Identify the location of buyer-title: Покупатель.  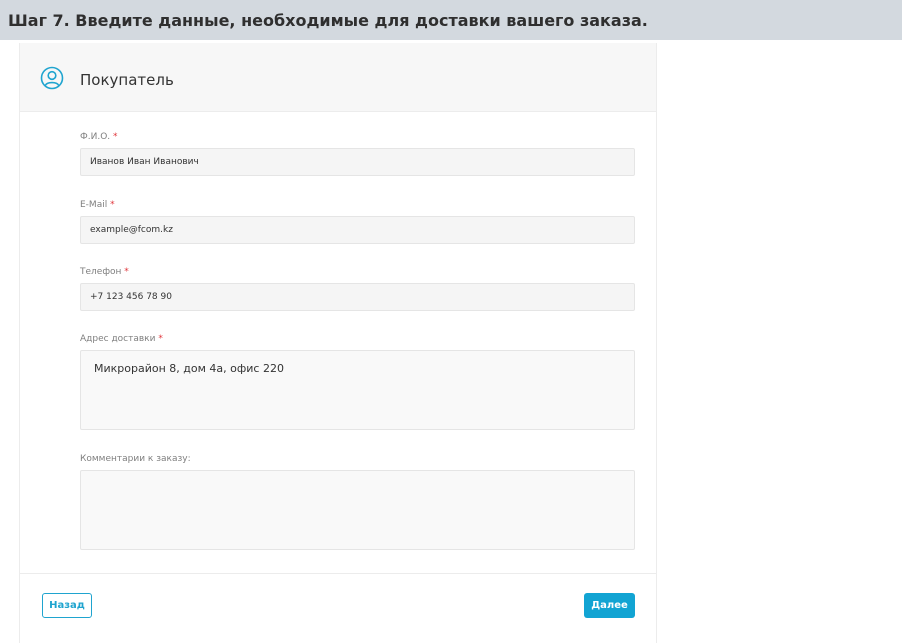
(127, 80).